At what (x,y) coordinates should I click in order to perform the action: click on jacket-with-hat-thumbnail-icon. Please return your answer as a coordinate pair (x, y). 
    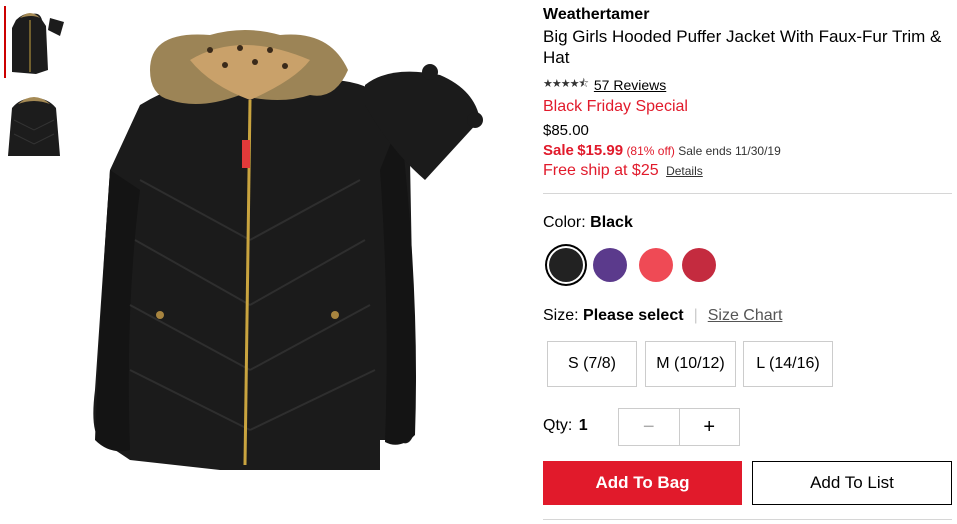
    Looking at the image, I should click on (38, 44).